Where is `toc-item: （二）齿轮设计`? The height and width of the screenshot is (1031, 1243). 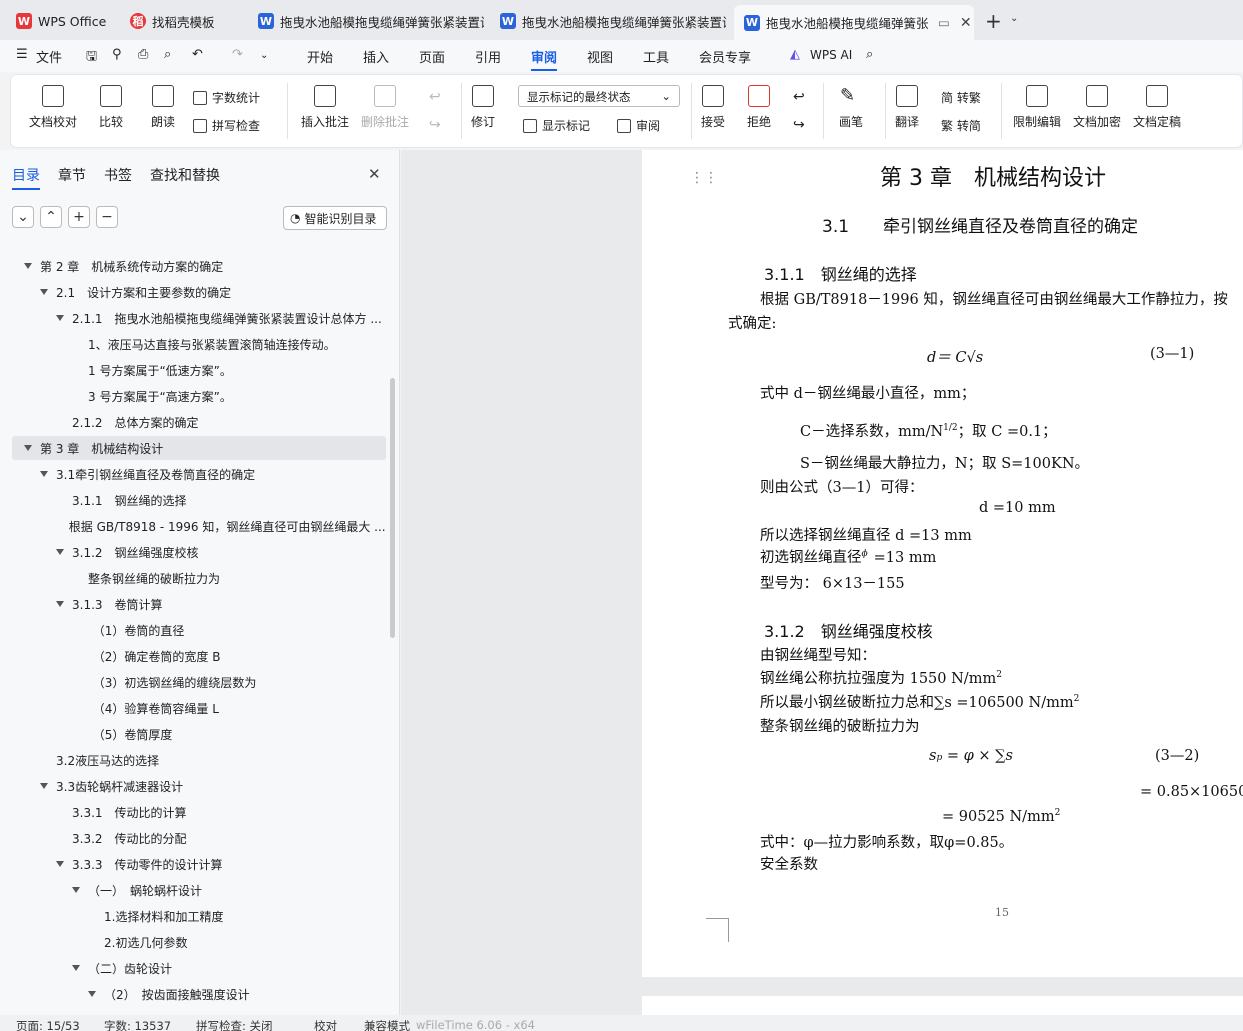
toc-item: （二）齿轮设计 is located at coordinates (199, 968).